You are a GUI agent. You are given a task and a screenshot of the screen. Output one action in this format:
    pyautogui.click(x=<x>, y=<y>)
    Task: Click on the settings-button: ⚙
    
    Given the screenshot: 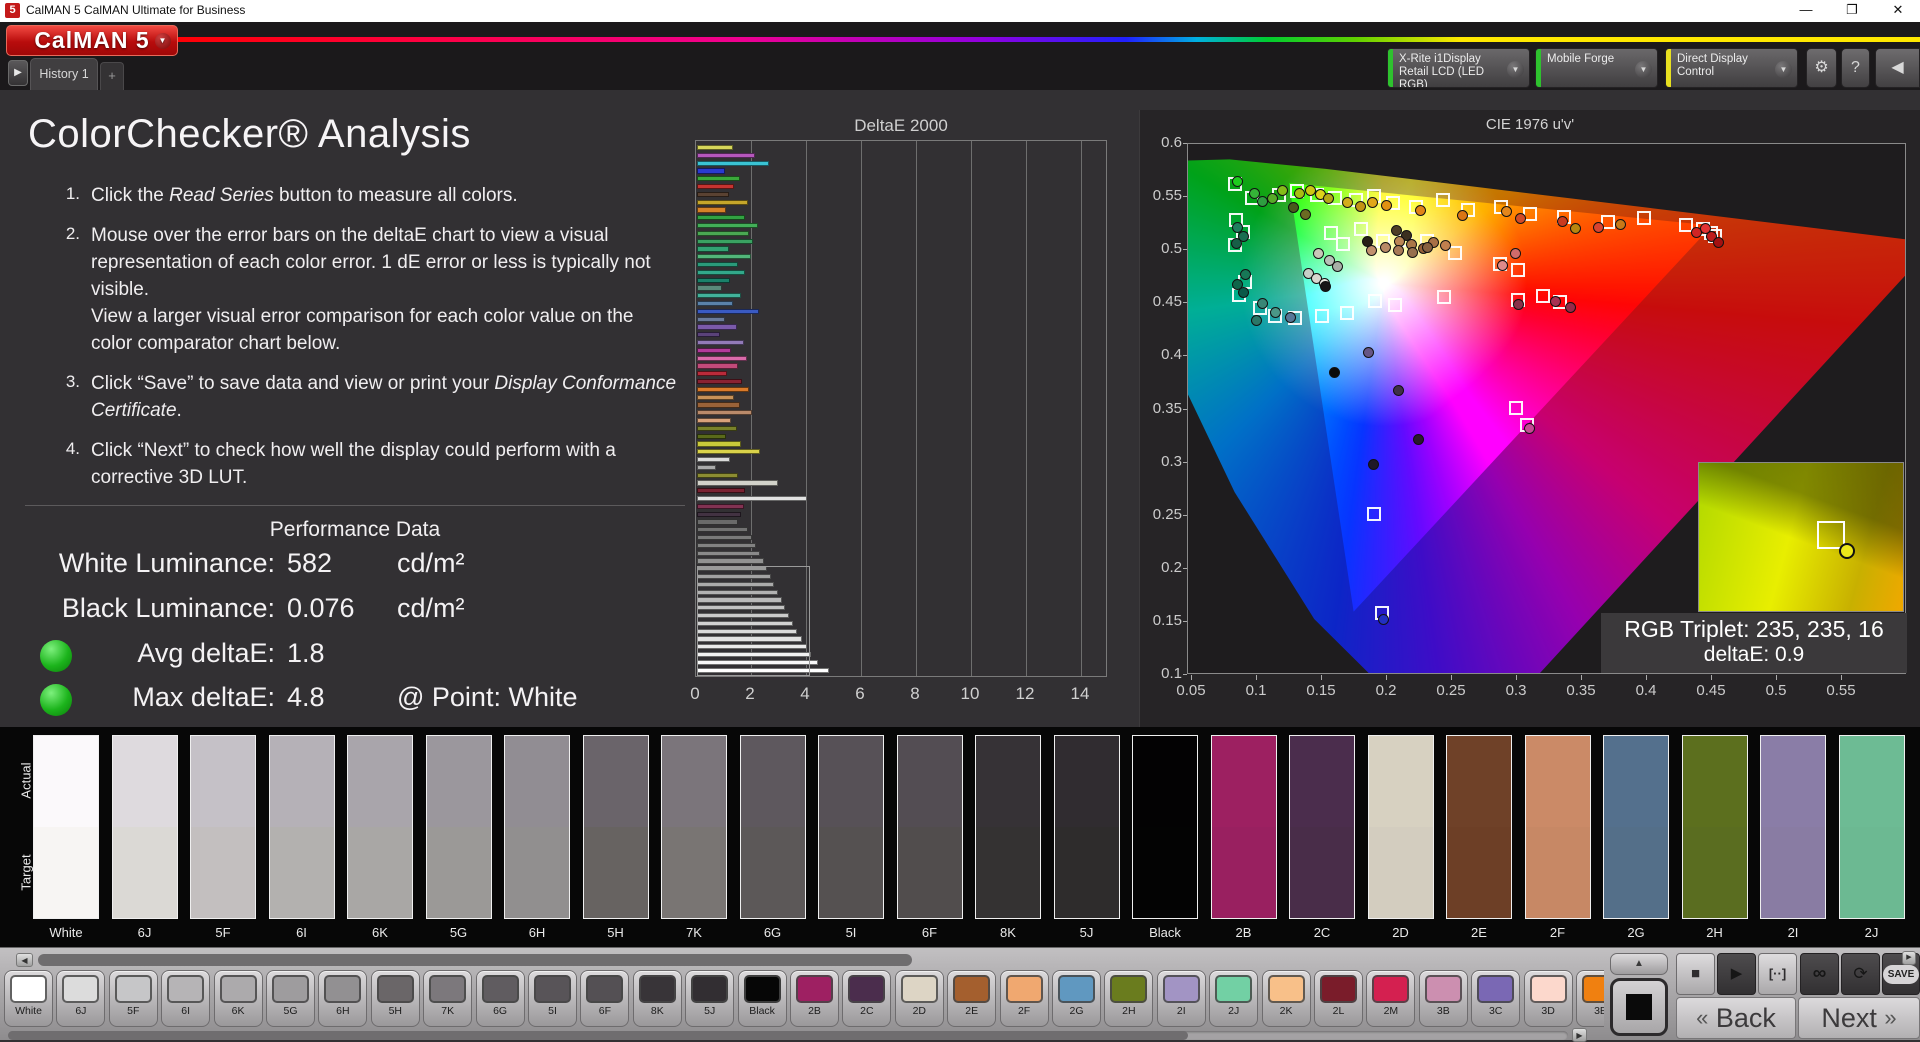 What is the action you would take?
    pyautogui.click(x=1821, y=68)
    